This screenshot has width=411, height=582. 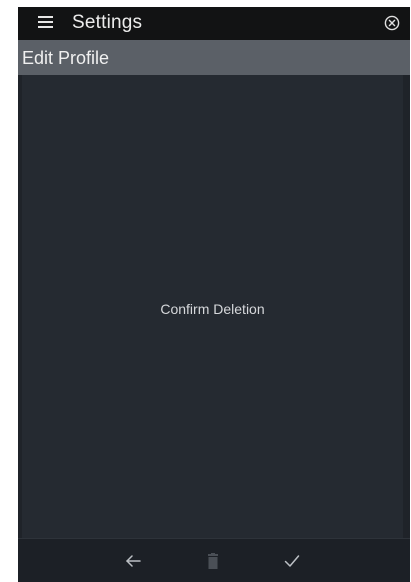 I want to click on confirm-button, so click(x=292, y=561).